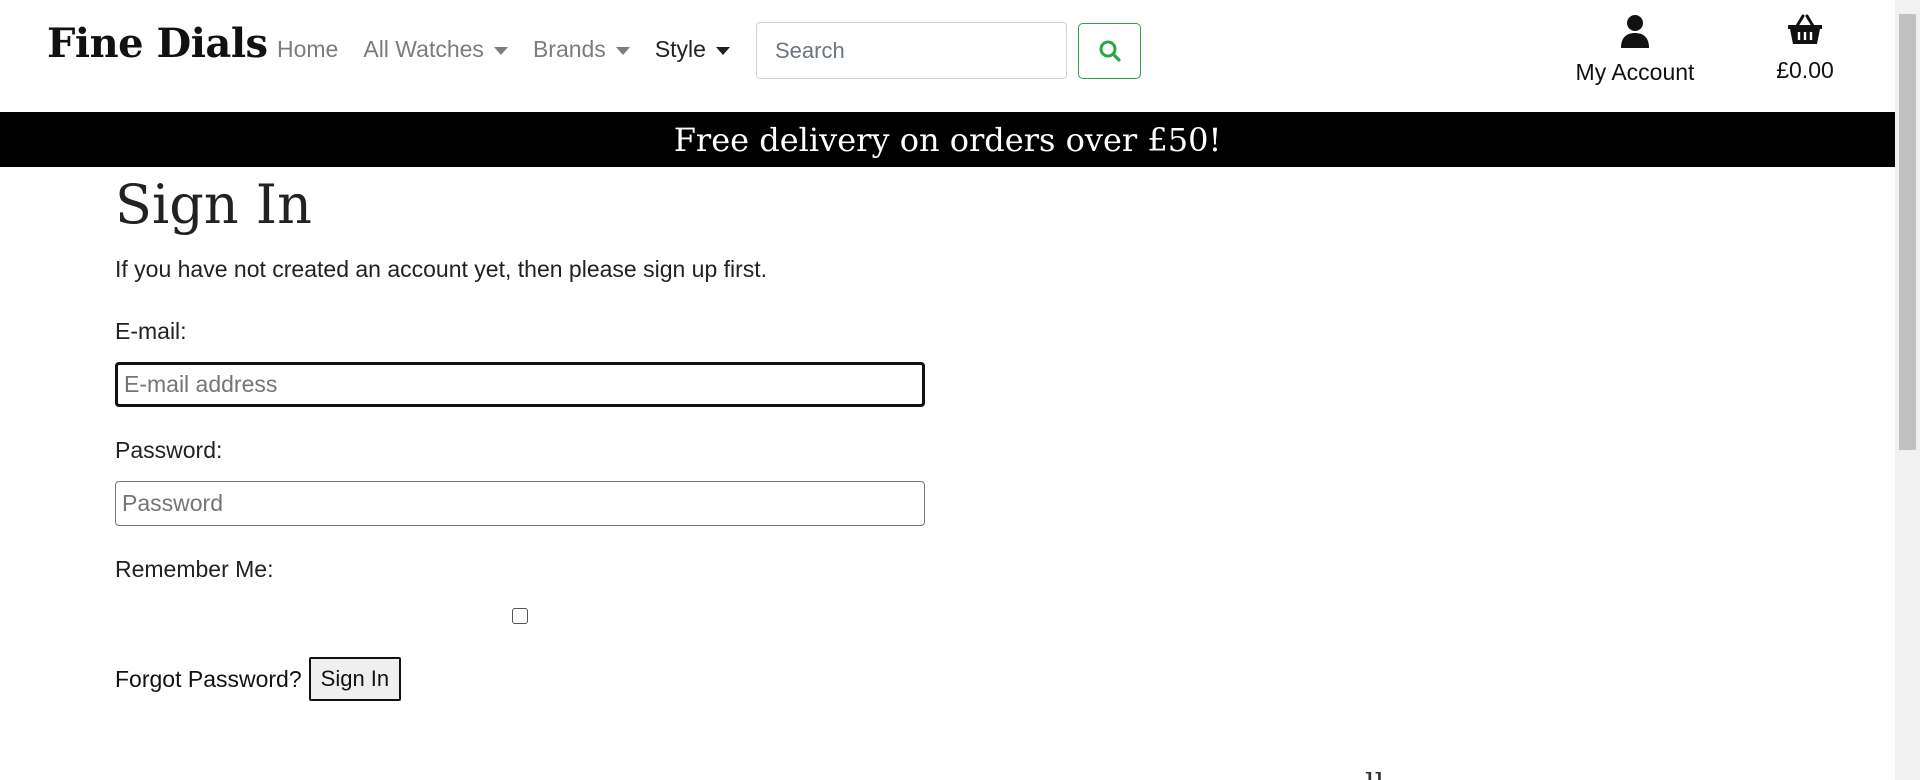 The height and width of the screenshot is (780, 1920). I want to click on email-field, so click(520, 384).